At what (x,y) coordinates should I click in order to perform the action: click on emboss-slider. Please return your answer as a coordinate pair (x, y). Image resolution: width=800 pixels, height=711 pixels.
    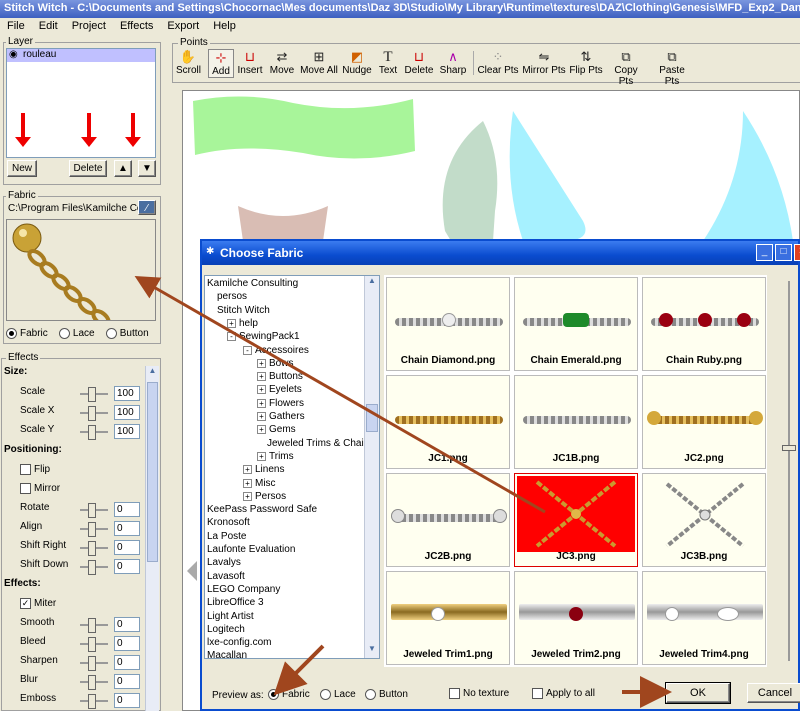
    Looking at the image, I should click on (94, 701).